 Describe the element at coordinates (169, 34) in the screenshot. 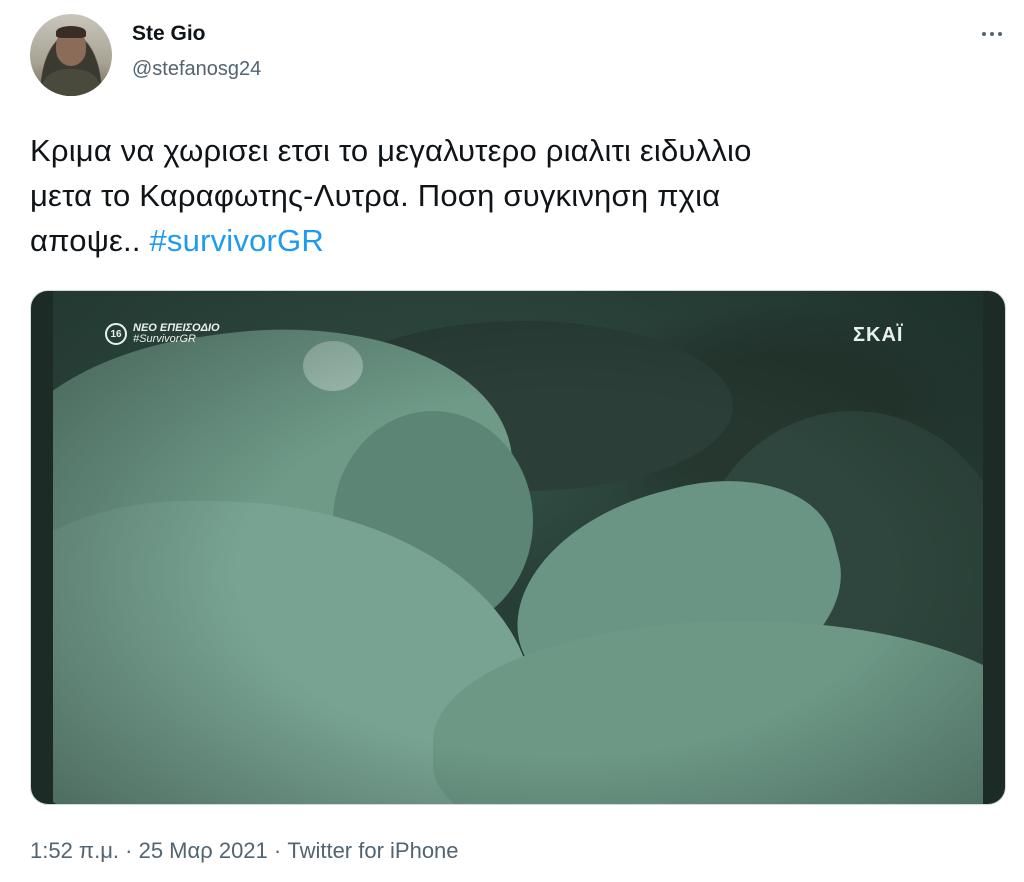

I see `author-name: Ste Gio` at that location.